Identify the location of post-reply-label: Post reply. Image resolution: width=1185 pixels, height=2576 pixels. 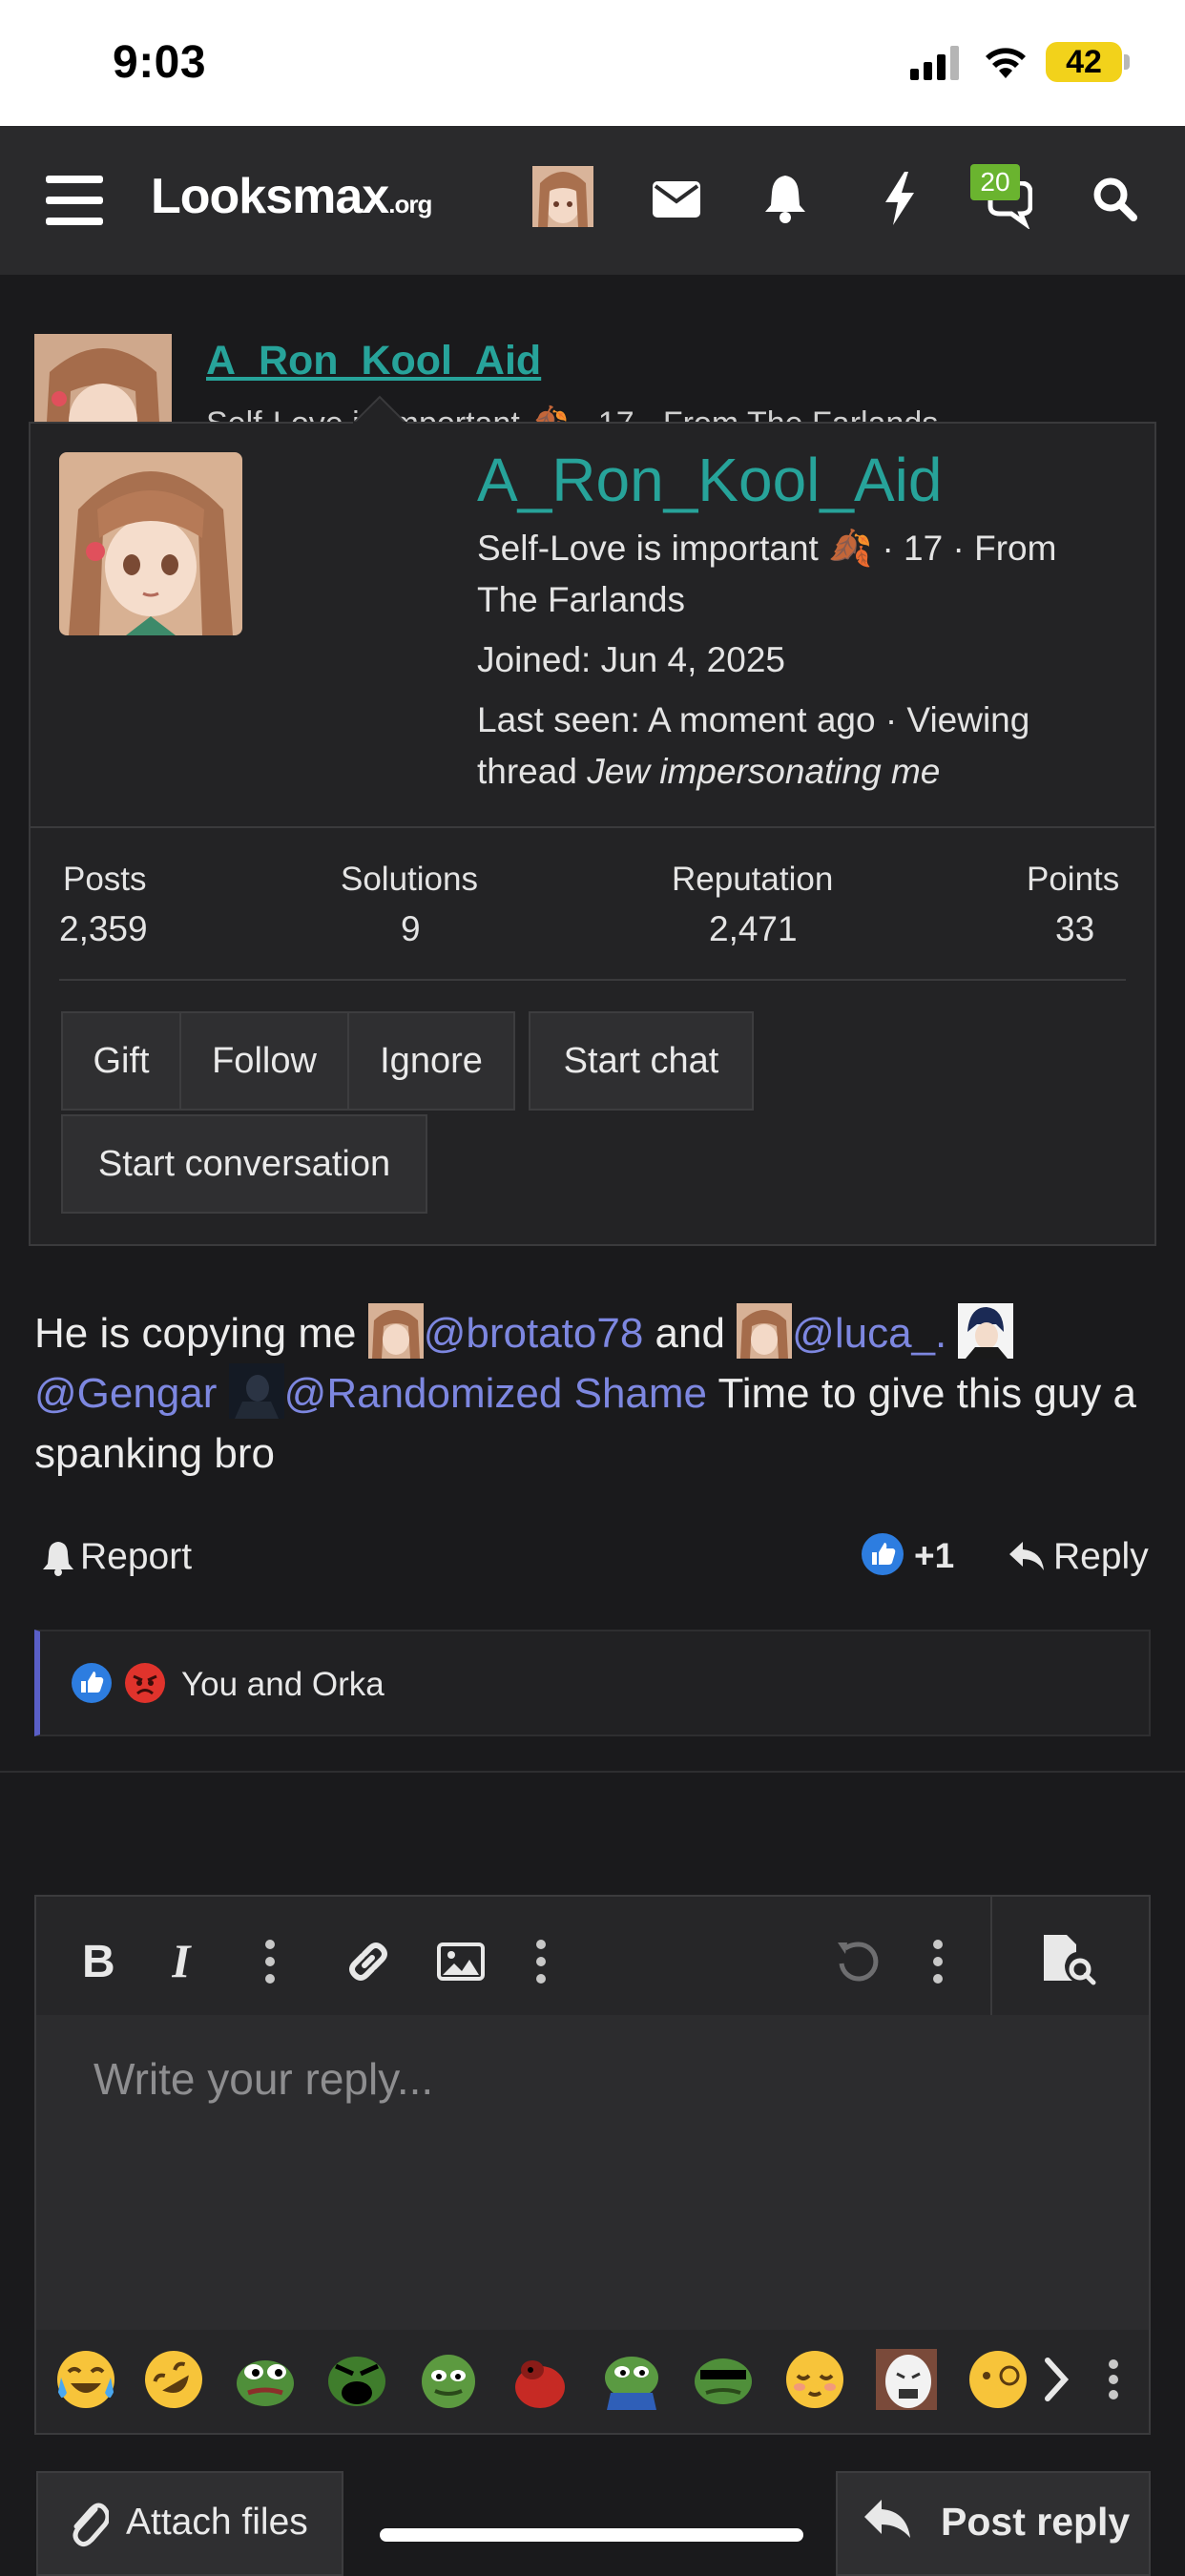
(1036, 2522).